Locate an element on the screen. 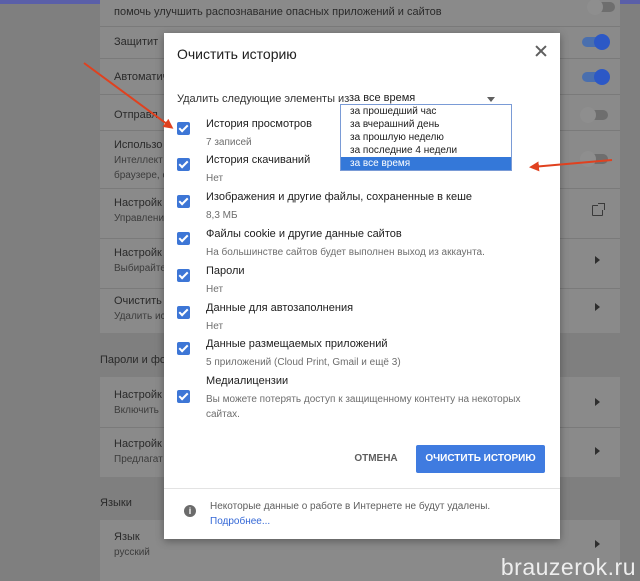 Image resolution: width=640 pixels, height=581 pixels. watermark: brauzerok.ru is located at coordinates (568, 567).